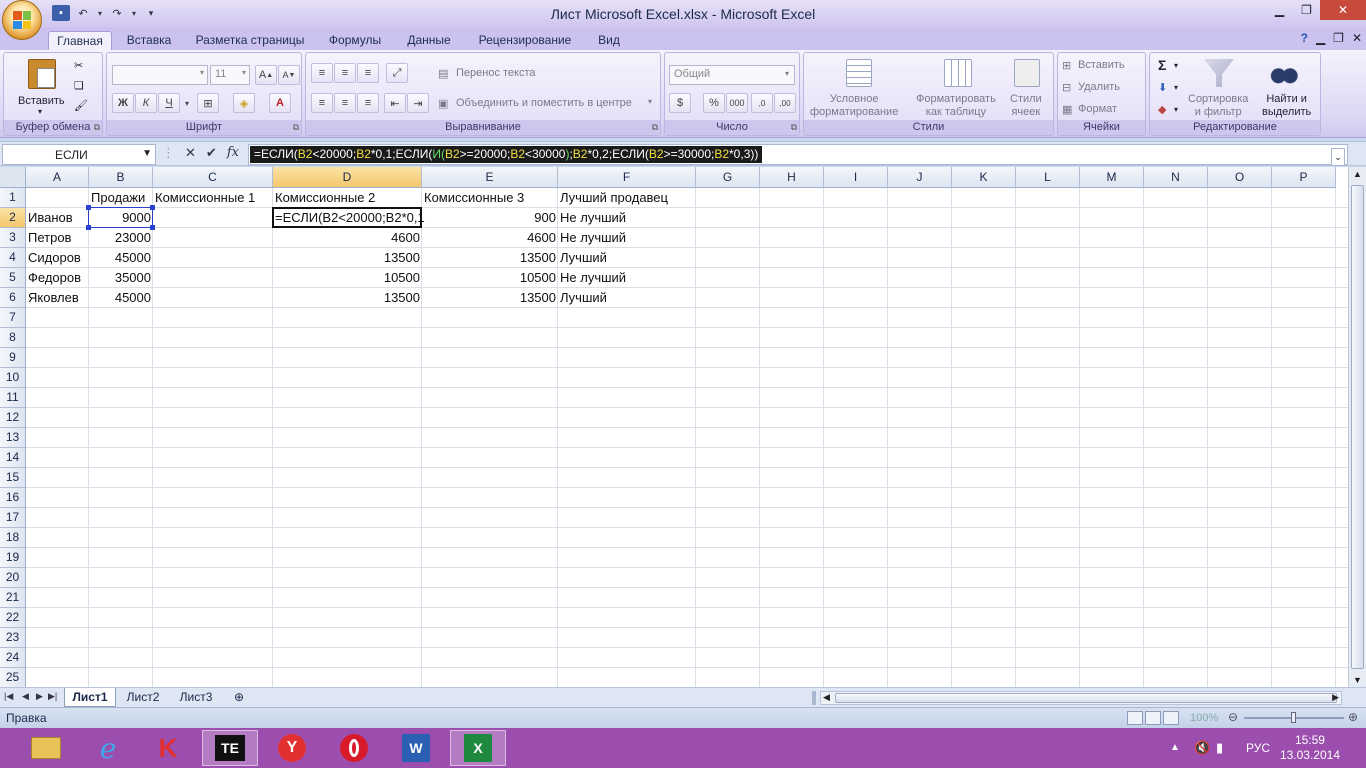 This screenshot has height=768, width=1366. I want to click on scroll-left-icon: ◀, so click(826, 697).